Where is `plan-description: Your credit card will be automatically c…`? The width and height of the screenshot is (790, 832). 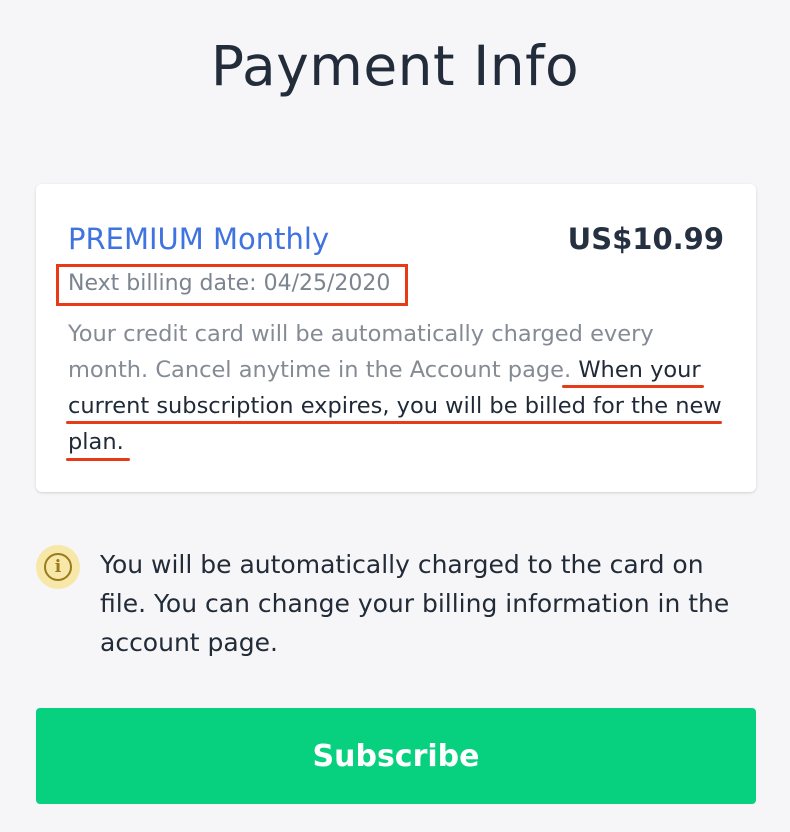 plan-description: Your credit card will be automatically c… is located at coordinates (398, 388).